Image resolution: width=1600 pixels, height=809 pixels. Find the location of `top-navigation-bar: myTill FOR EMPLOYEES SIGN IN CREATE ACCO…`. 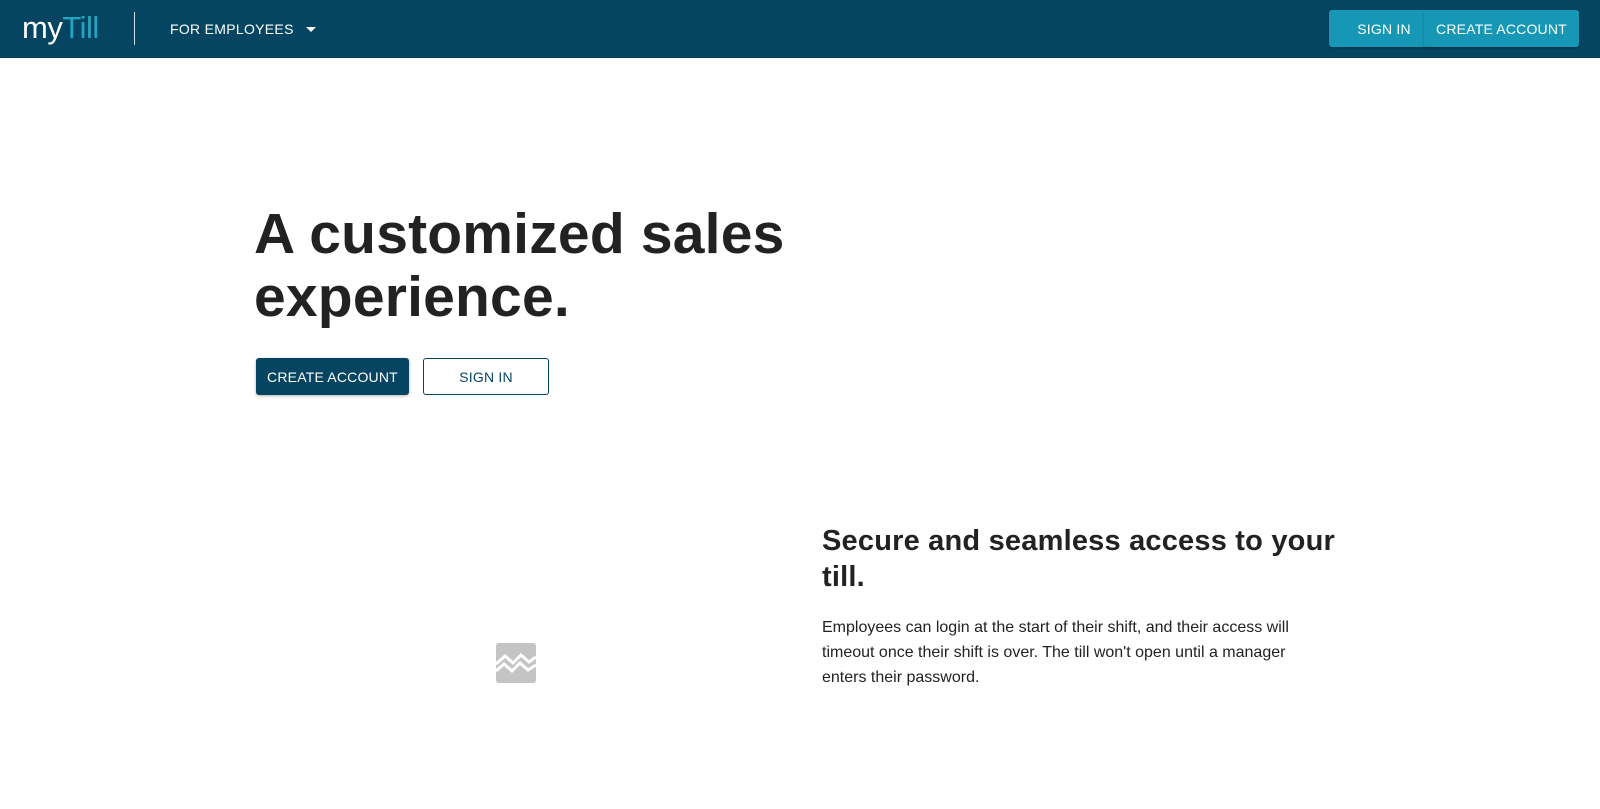

top-navigation-bar: myTill FOR EMPLOYEES SIGN IN CREATE ACCO… is located at coordinates (800, 29).